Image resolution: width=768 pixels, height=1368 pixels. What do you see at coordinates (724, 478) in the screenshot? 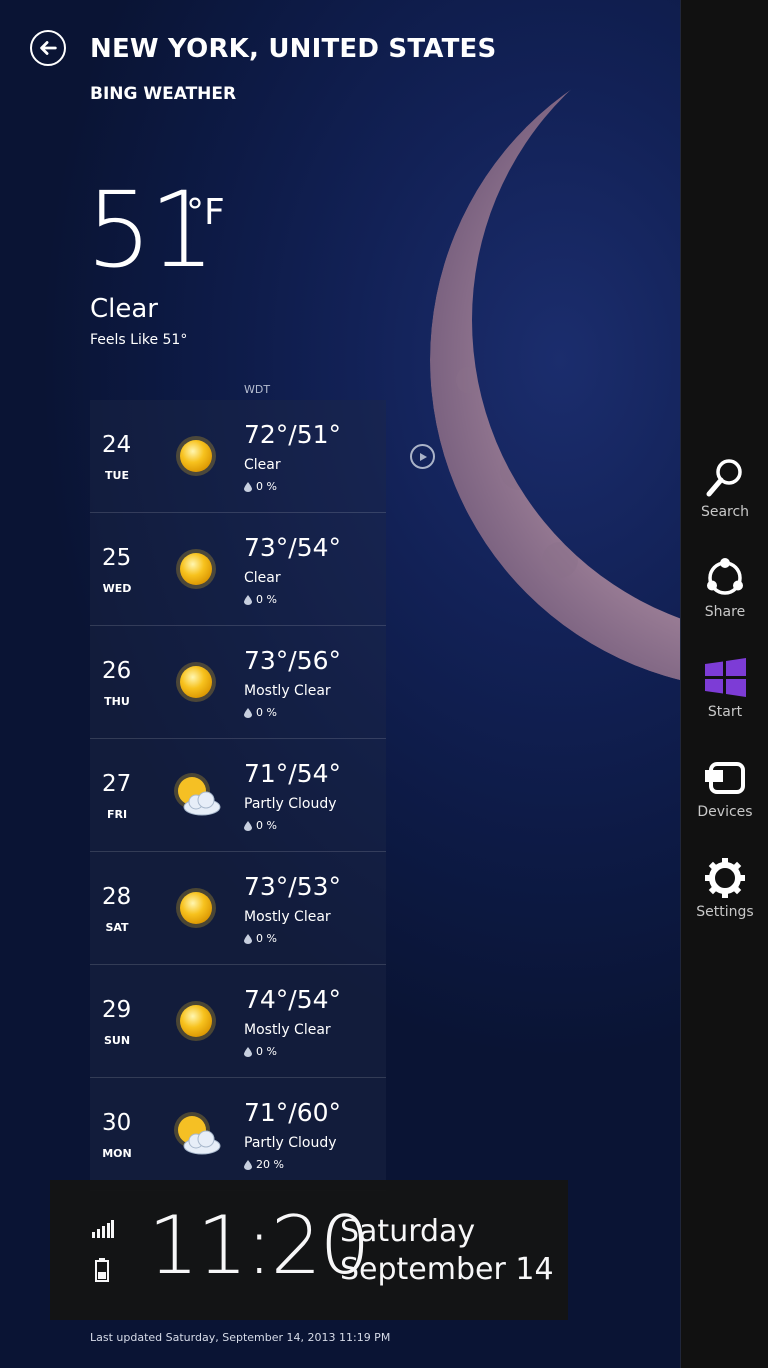
I see `search-icon` at bounding box center [724, 478].